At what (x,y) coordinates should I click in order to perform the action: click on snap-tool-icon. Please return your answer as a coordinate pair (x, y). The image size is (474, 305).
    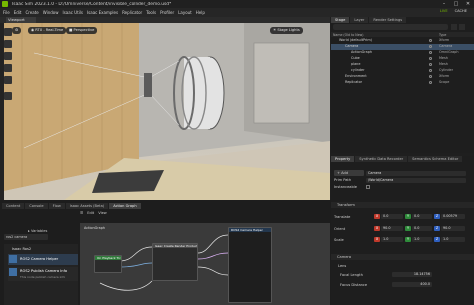
    Looking at the image, I should click on (8, 80).